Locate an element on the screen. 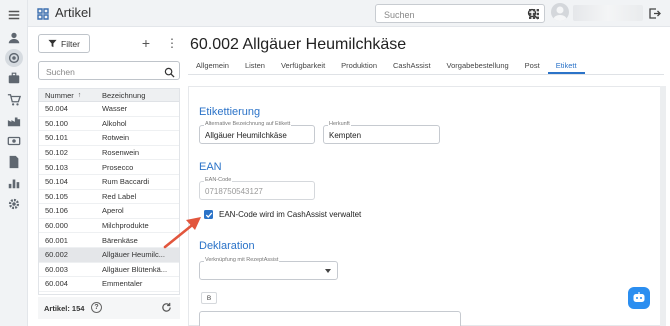 The width and height of the screenshot is (670, 326). ean-code-field: EAN-Code 0718750543127 is located at coordinates (257, 188).